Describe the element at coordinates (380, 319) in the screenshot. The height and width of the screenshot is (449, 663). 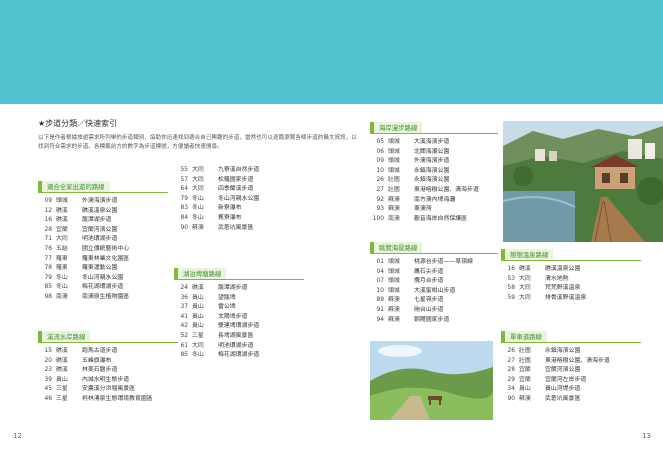
I see `entry-number: 94` at that location.